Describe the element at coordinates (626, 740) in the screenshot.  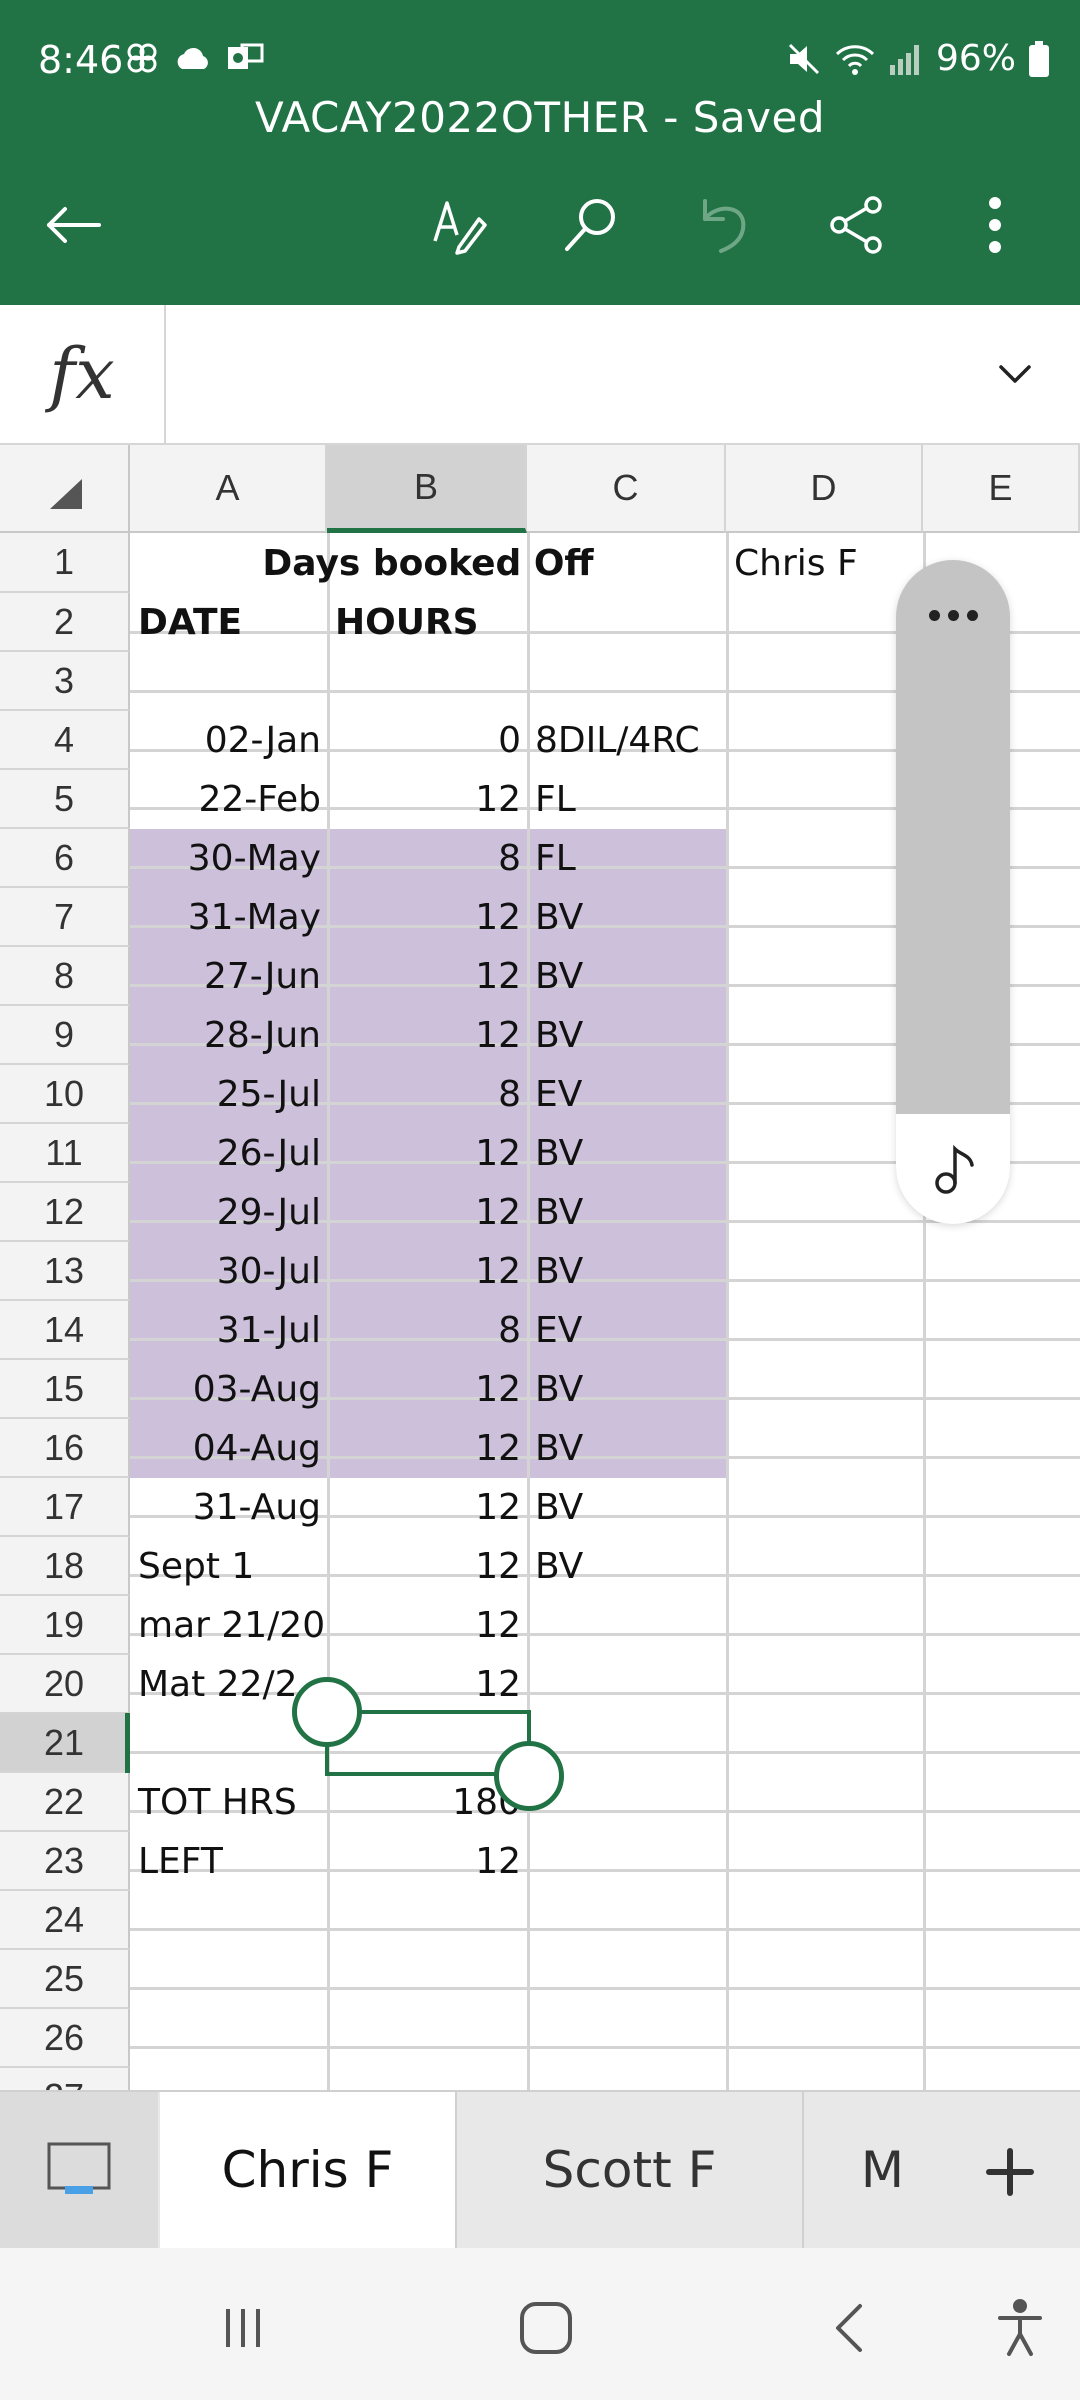
I see `cell-code: 8DIL/4RC` at that location.